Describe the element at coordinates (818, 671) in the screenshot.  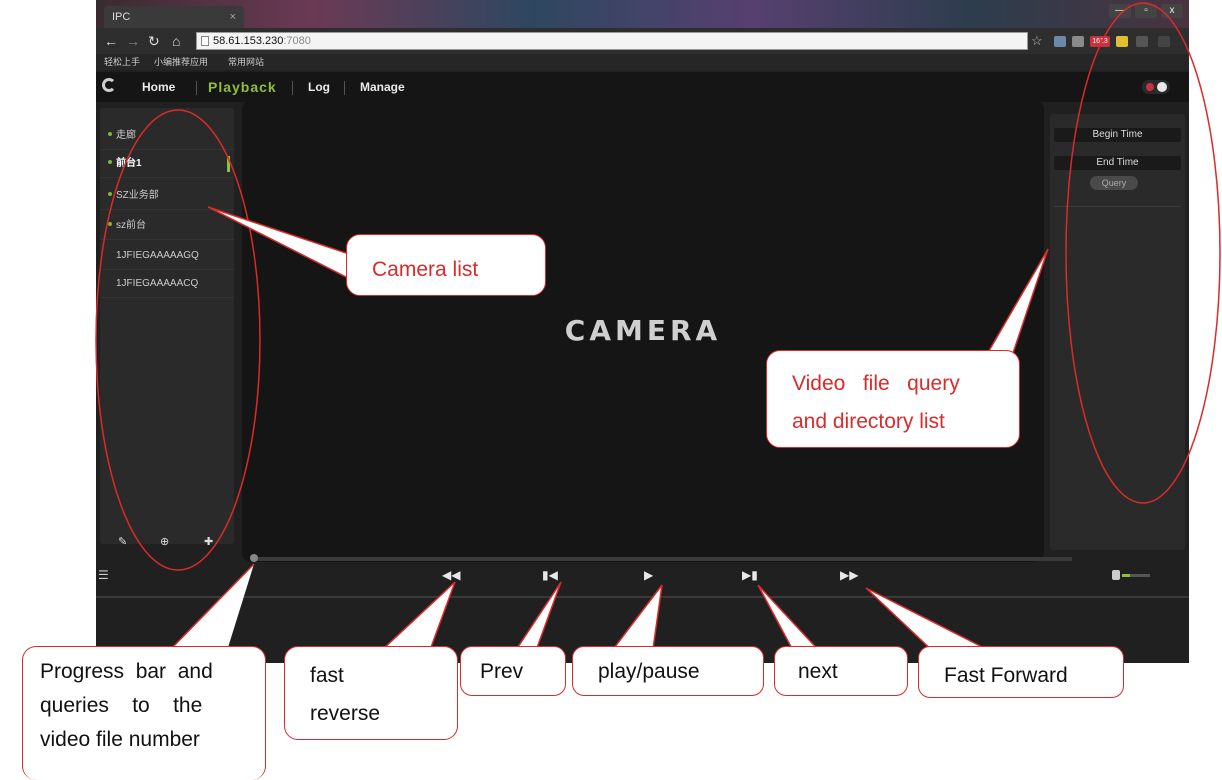
I see `next-label: next` at that location.